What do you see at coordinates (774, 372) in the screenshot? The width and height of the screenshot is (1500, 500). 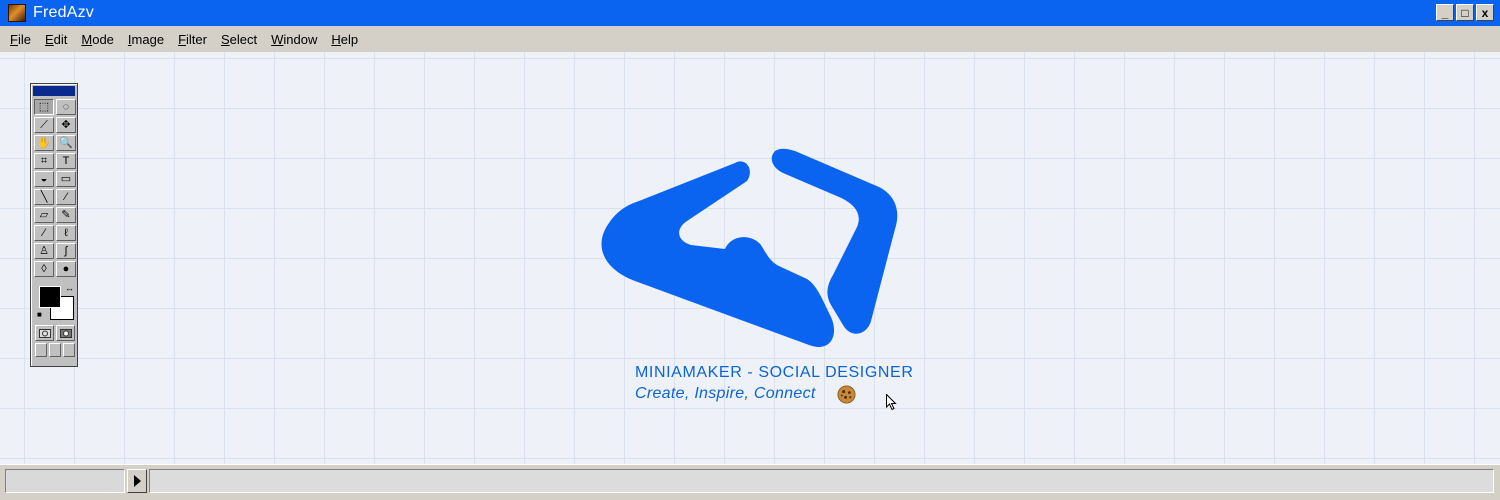 I see `brand-name: MINIAMAKER - SOCIAL DESIGNER` at bounding box center [774, 372].